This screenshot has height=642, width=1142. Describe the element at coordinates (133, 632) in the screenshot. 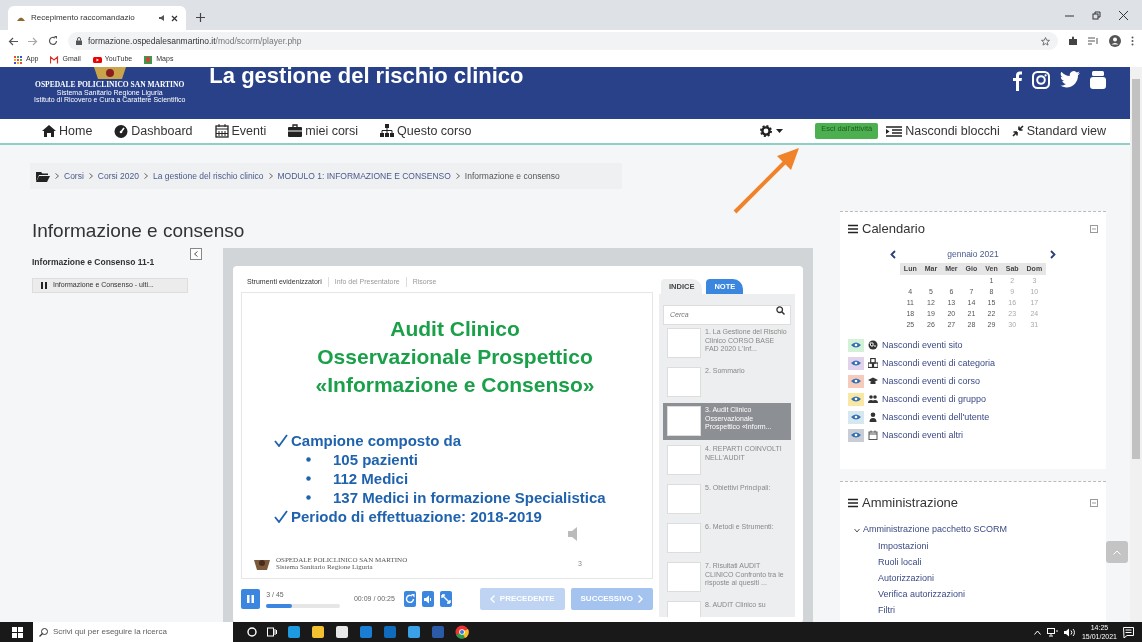

I see `taskbar-search-field: Scrivi qui per eseguire la ricerca` at that location.